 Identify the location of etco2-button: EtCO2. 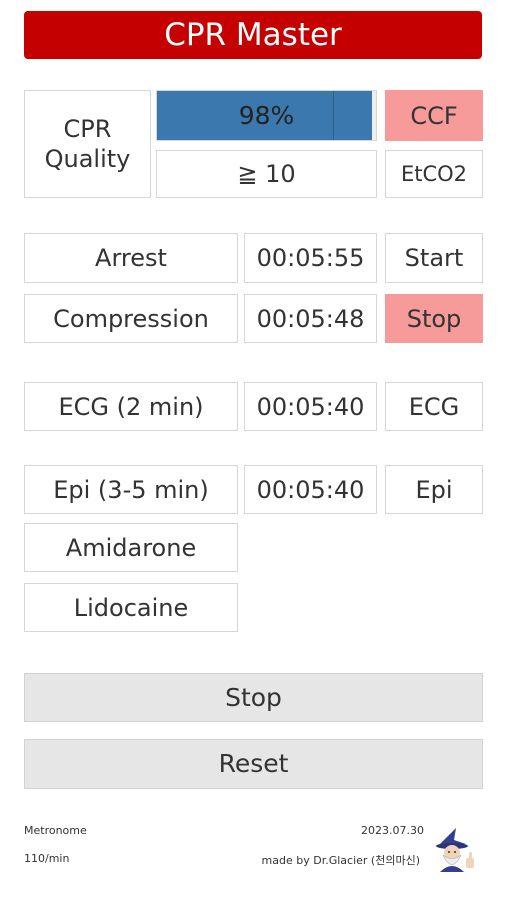
(434, 174).